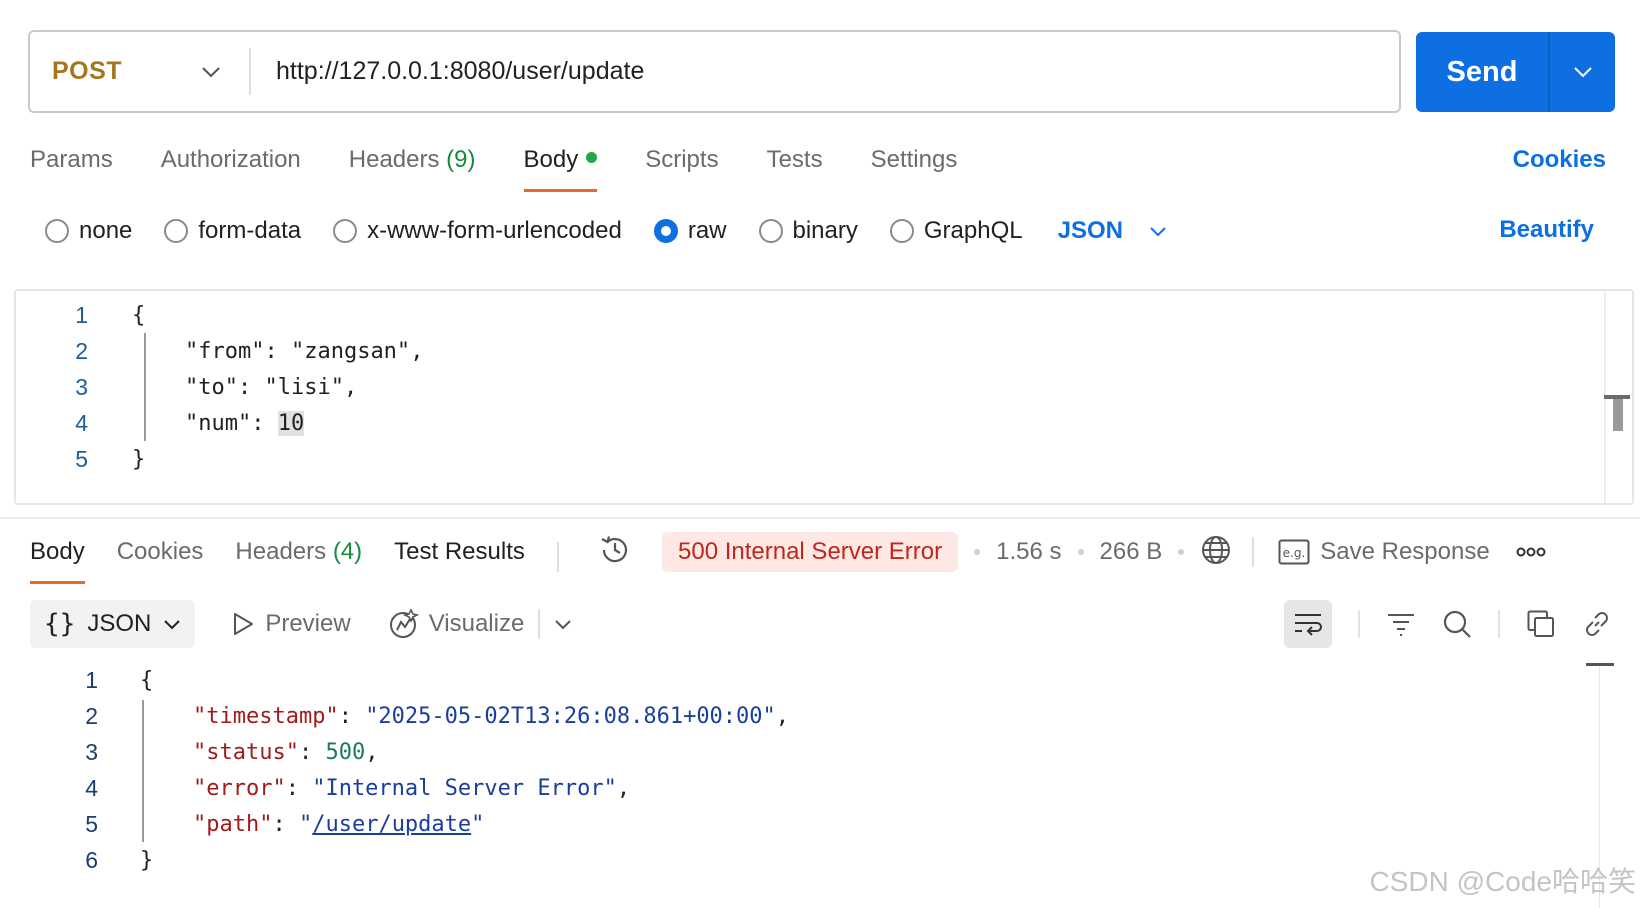 Image resolution: width=1640 pixels, height=908 pixels. I want to click on tab-params: Params, so click(71, 165).